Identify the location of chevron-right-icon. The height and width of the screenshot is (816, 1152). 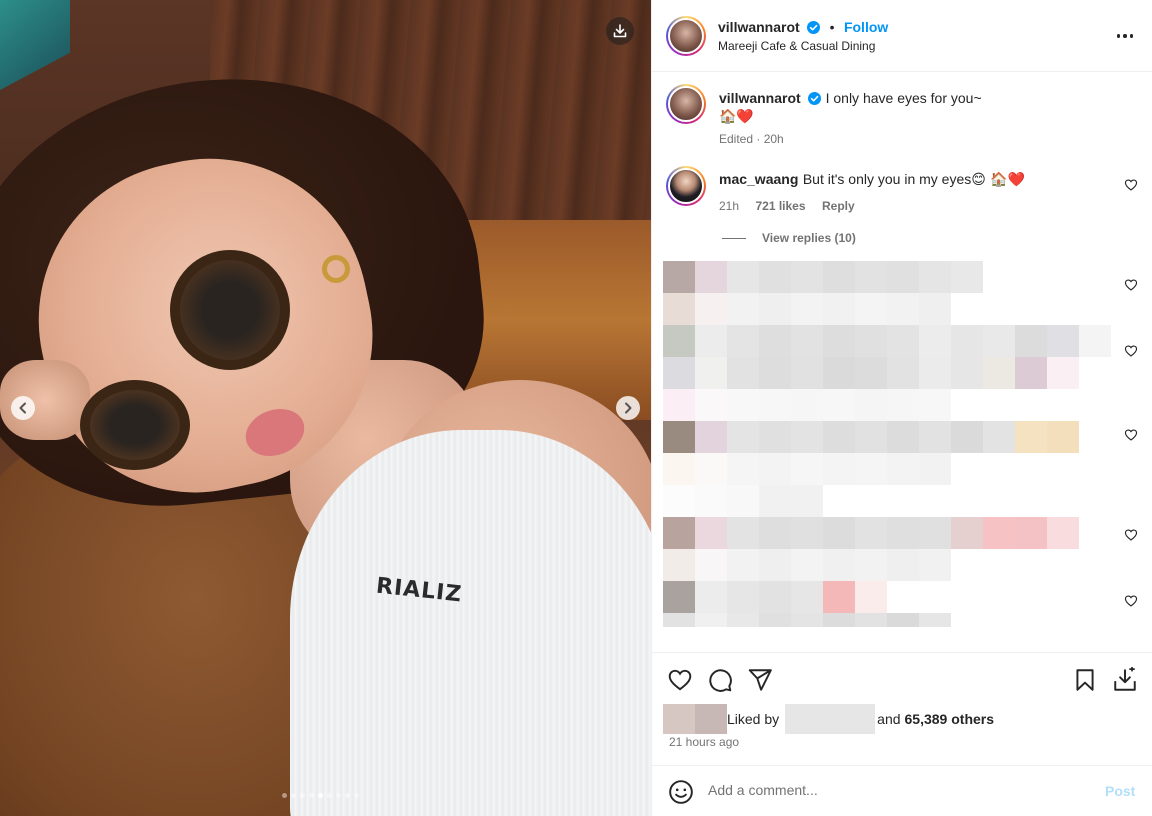
(628, 408).